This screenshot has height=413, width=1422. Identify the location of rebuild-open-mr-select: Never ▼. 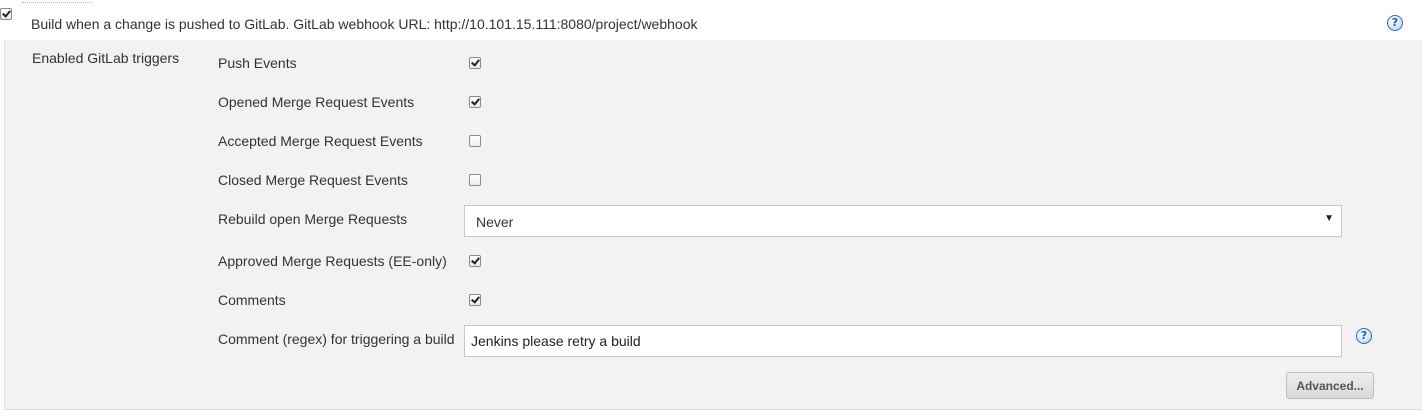
(903, 221).